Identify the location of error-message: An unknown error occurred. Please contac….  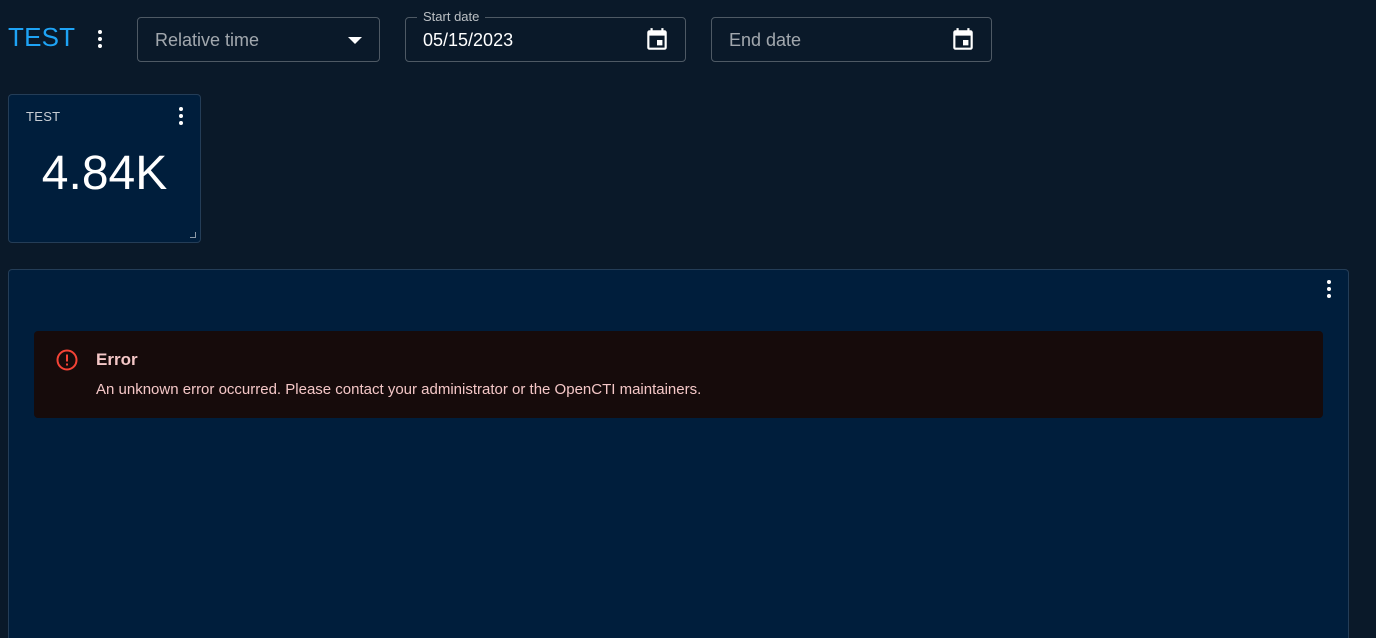
(399, 389).